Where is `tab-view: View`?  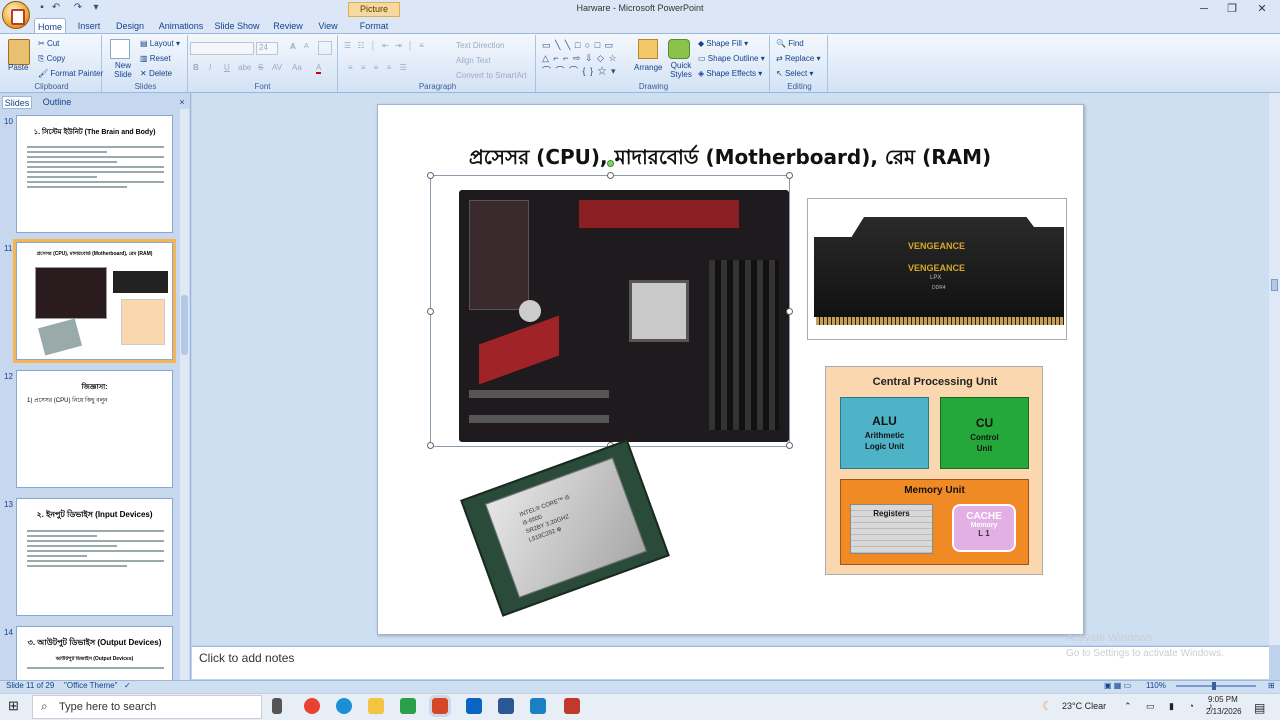
tab-view: View is located at coordinates (328, 26).